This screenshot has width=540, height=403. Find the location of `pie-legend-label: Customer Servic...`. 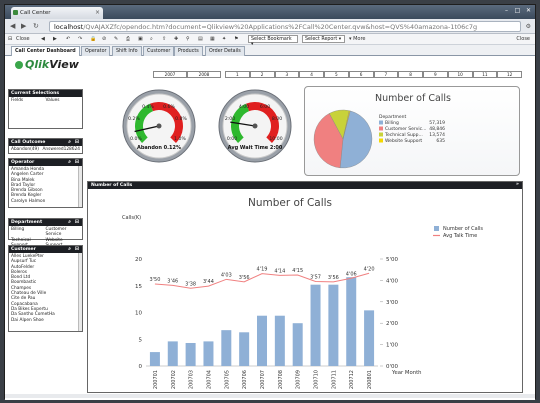

pie-legend-label: Customer Servic... is located at coordinates (405, 129).